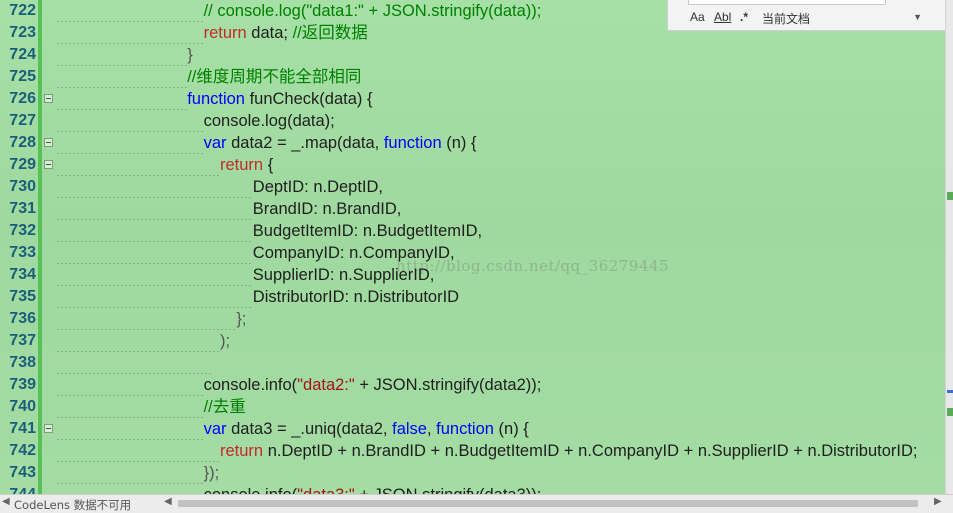 This screenshot has width=953, height=513. I want to click on regex-option: .*, so click(744, 17).